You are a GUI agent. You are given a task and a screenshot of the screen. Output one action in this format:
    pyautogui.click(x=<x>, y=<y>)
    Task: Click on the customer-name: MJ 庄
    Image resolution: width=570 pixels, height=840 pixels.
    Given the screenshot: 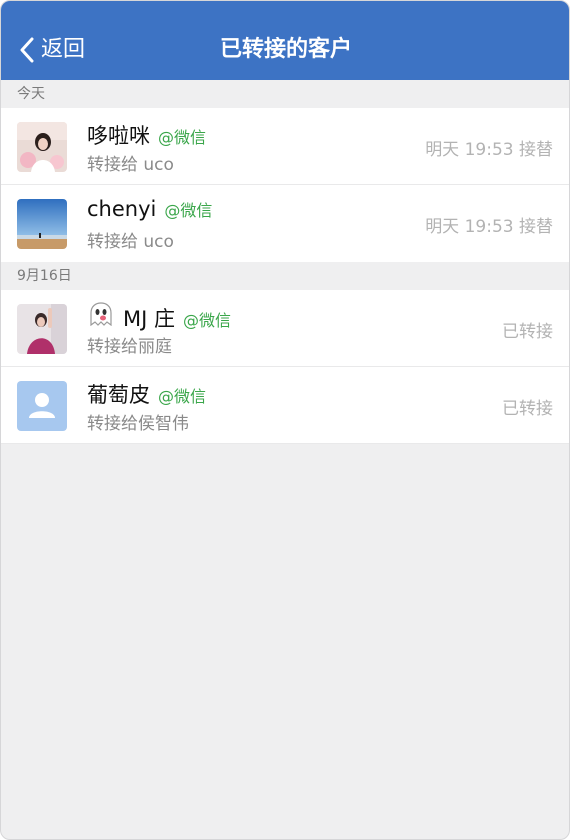 What is the action you would take?
    pyautogui.click(x=149, y=319)
    